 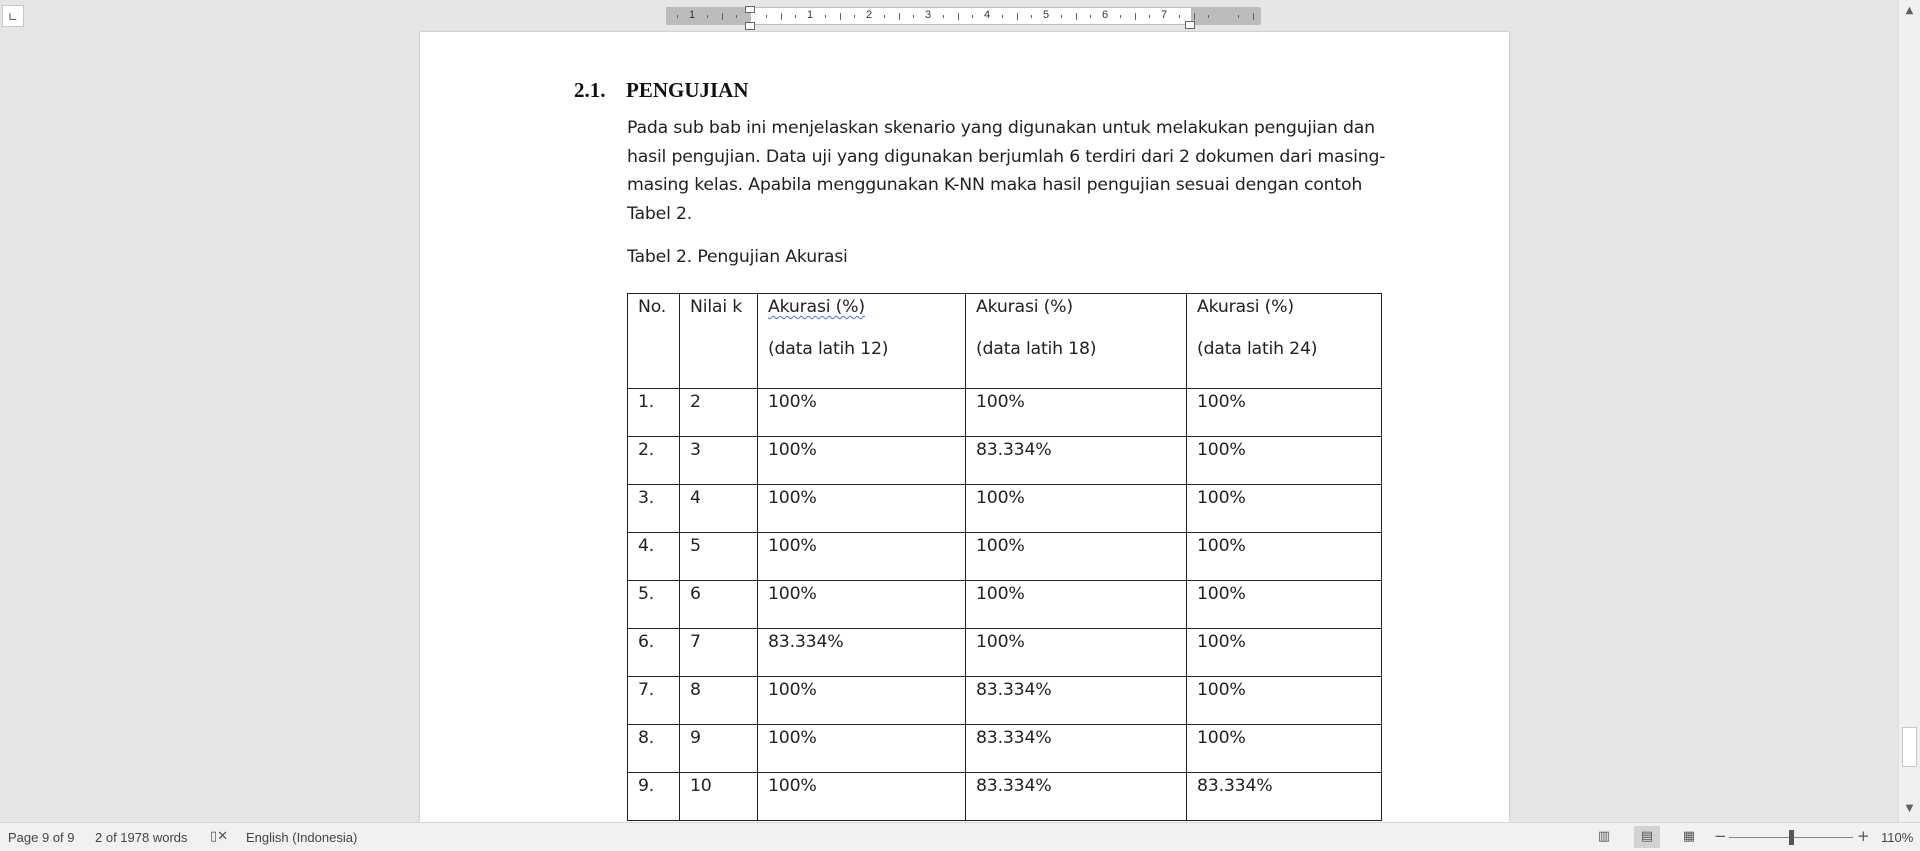 What do you see at coordinates (1604, 837) in the screenshot?
I see `read-mode-icon: ▥` at bounding box center [1604, 837].